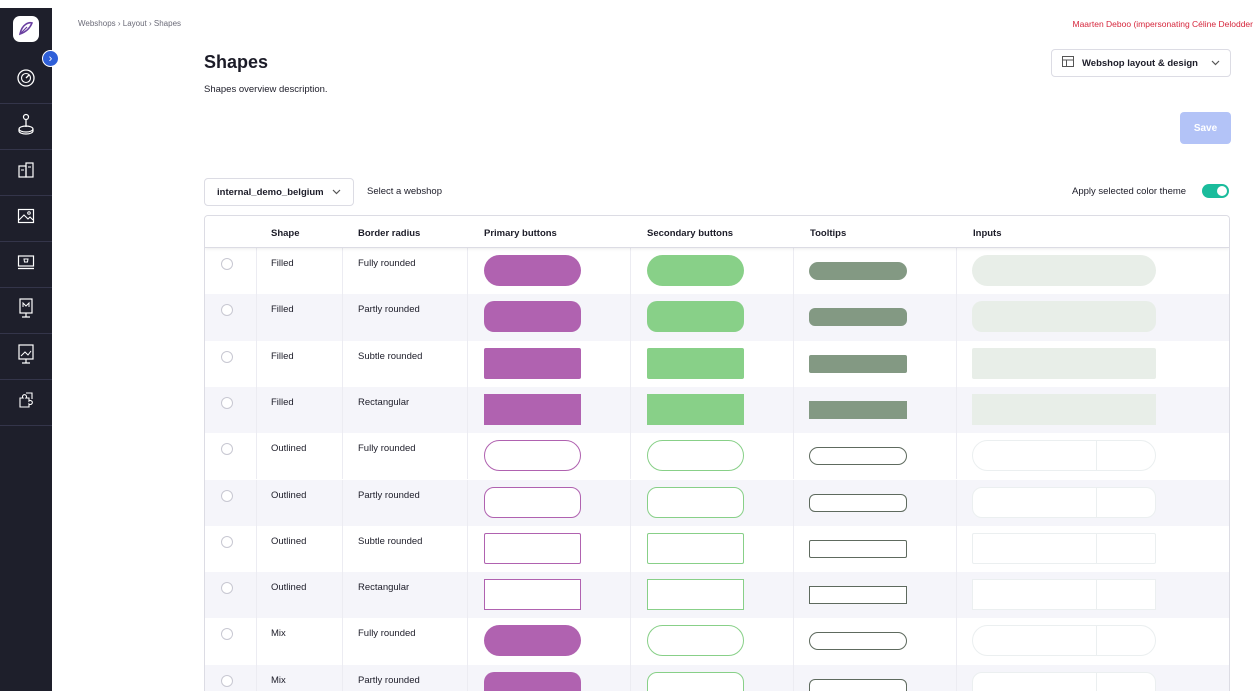 The image size is (1253, 691). I want to click on column-header-inputs: Inputs, so click(987, 233).